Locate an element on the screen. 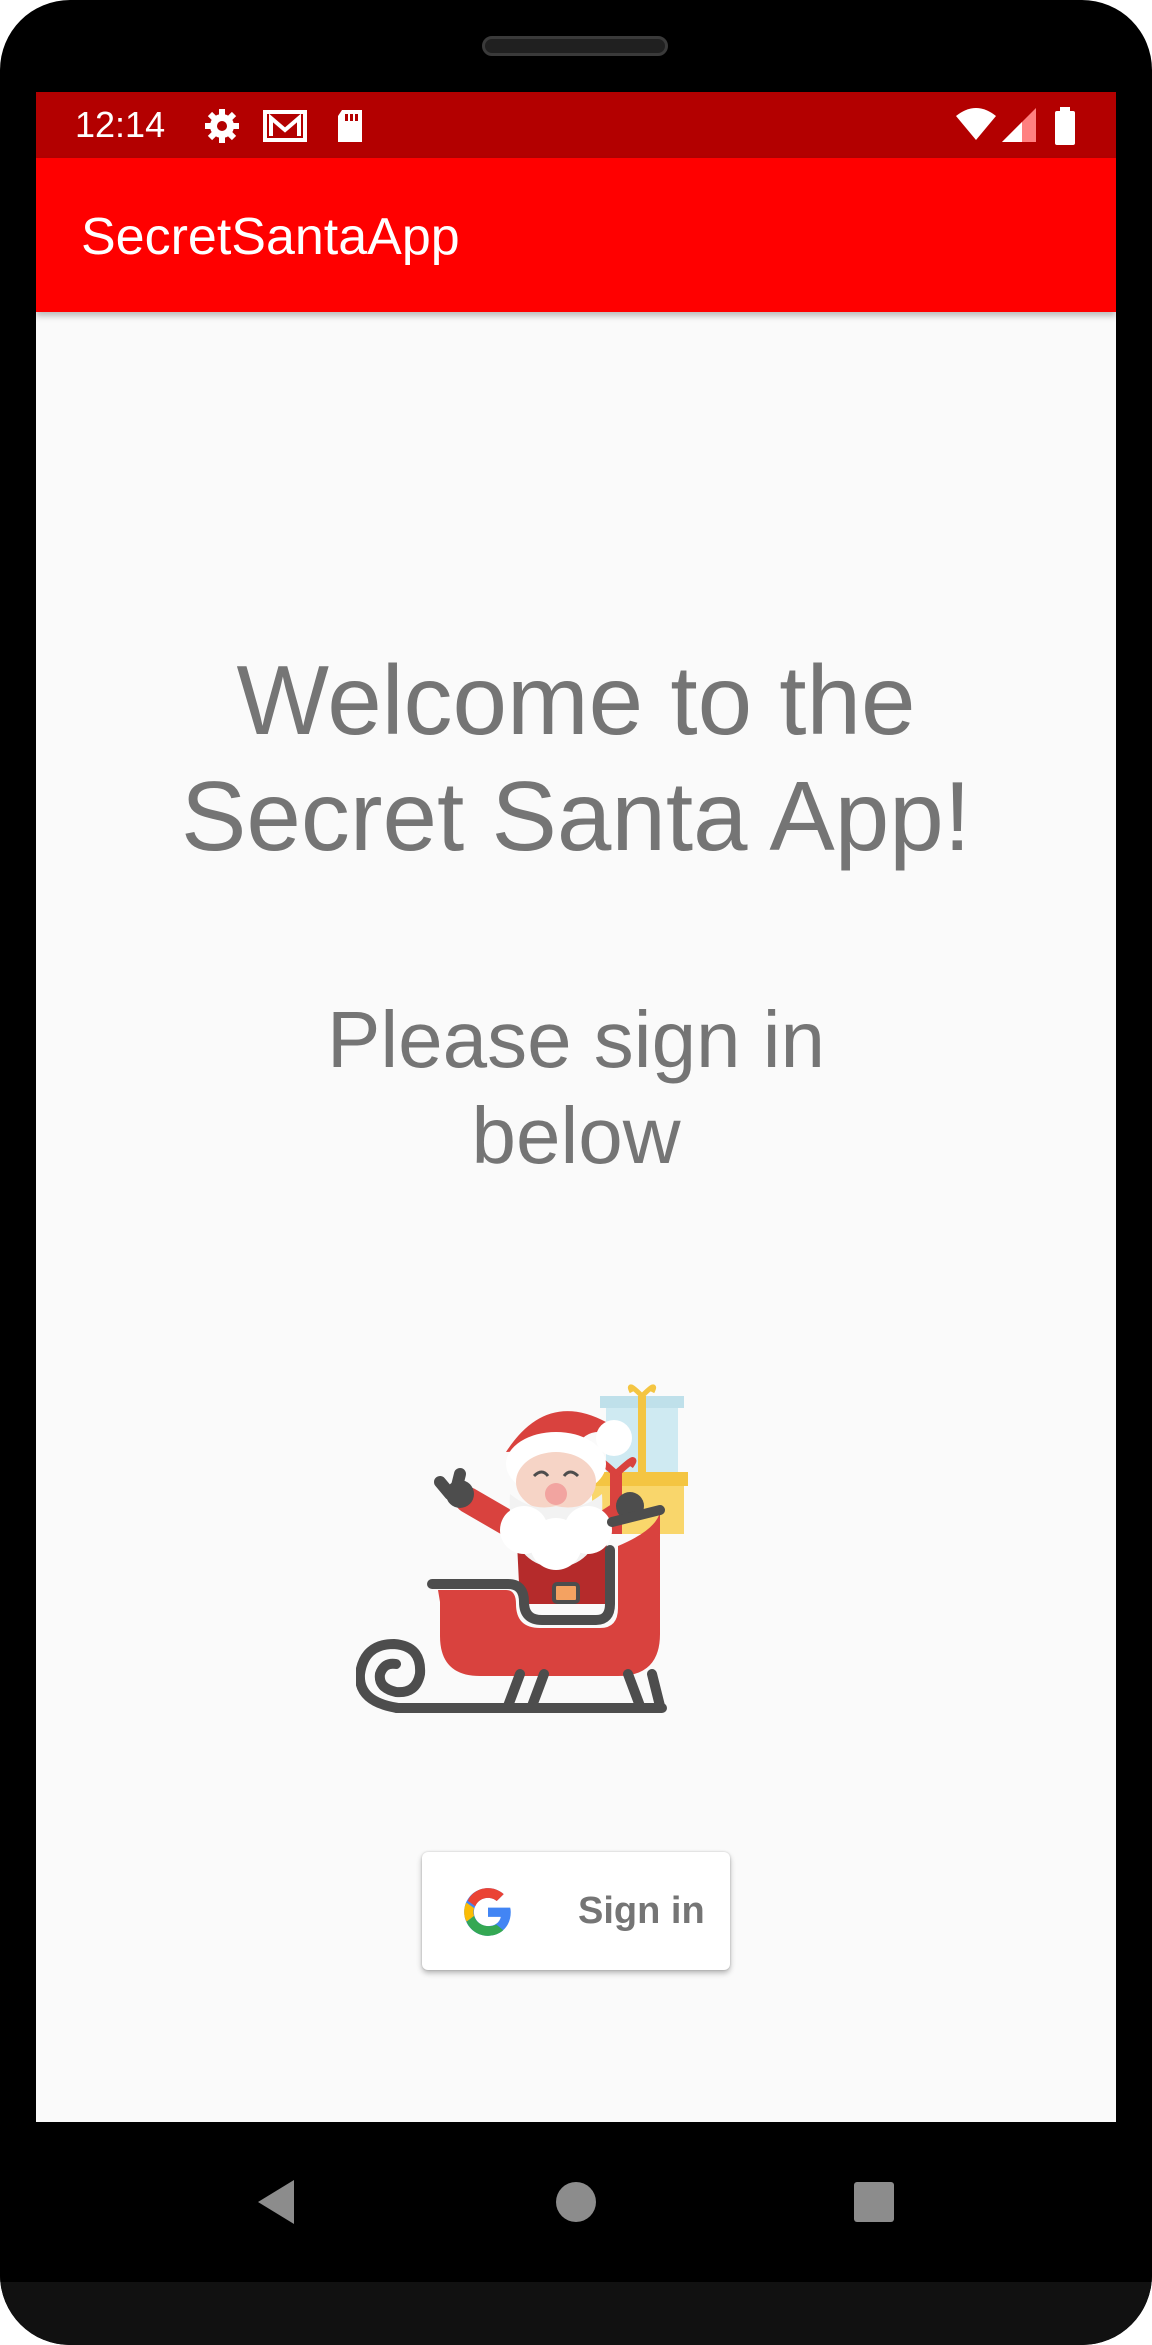 This screenshot has height=2345, width=1152. gmail-icon is located at coordinates (285, 126).